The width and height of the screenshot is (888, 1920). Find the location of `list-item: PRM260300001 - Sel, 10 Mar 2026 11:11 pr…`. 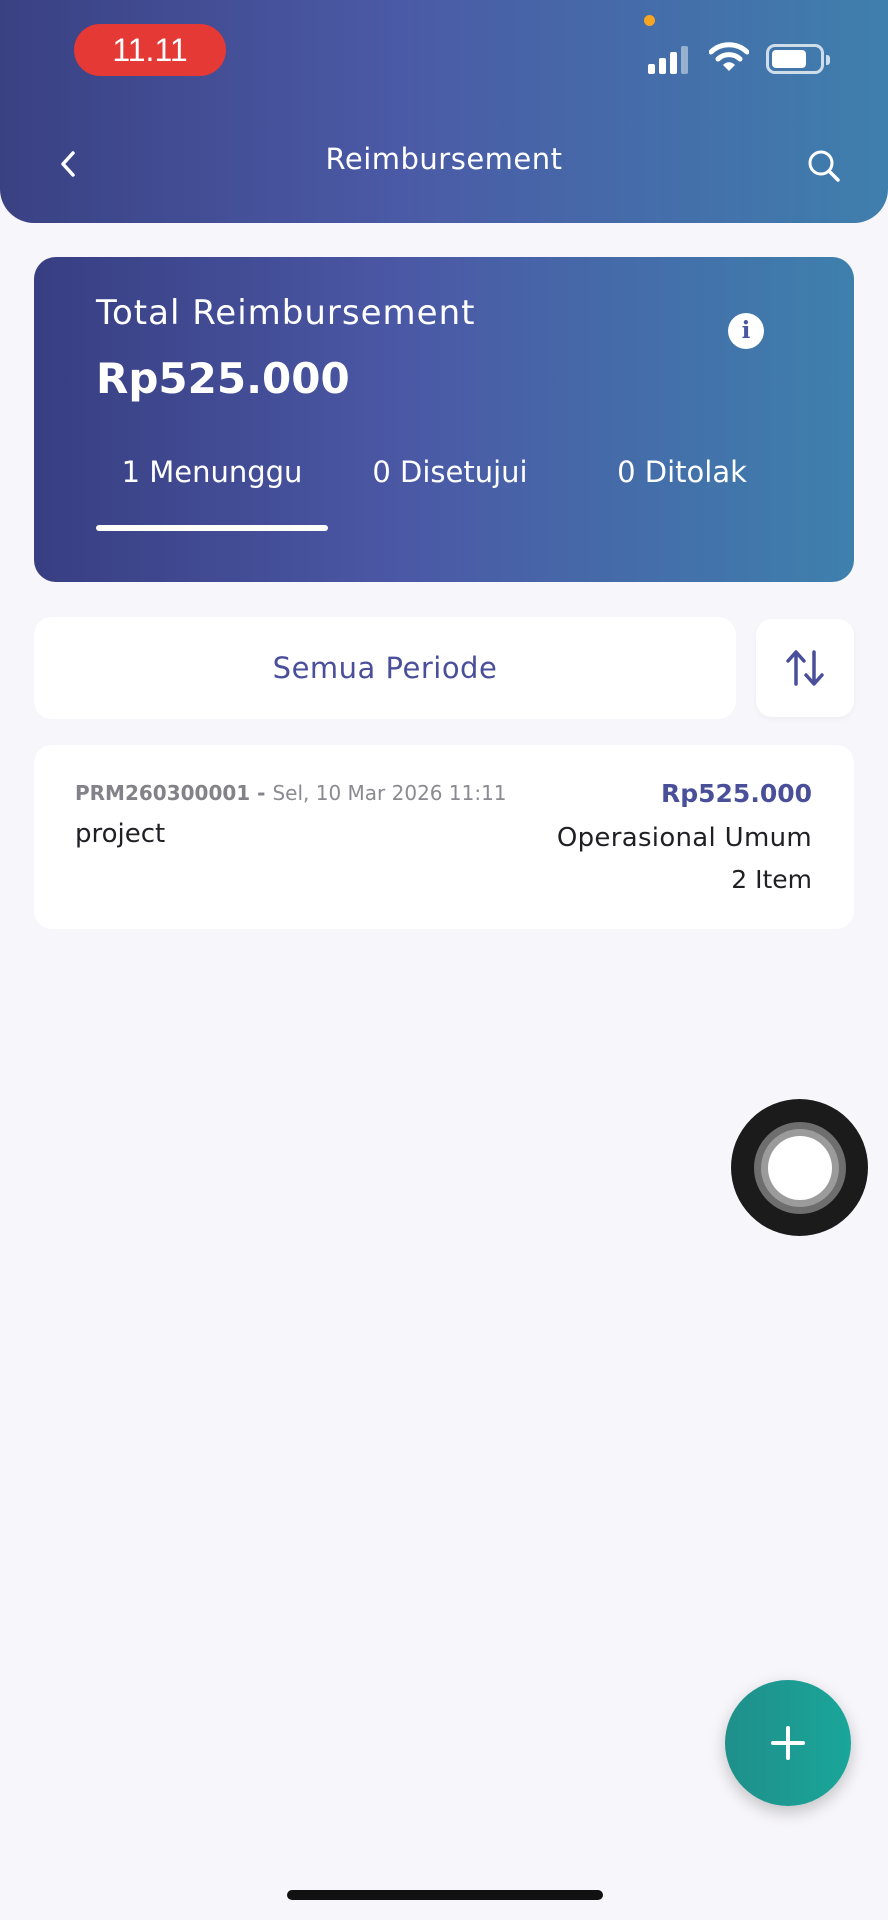

list-item: PRM260300001 - Sel, 10 Mar 2026 11:11 pr… is located at coordinates (444, 837).